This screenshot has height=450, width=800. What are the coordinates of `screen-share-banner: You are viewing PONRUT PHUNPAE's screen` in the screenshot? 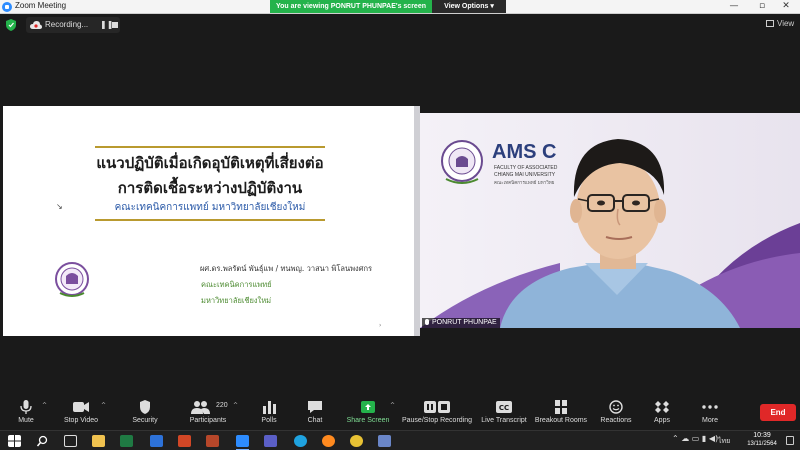 It's located at (351, 6).